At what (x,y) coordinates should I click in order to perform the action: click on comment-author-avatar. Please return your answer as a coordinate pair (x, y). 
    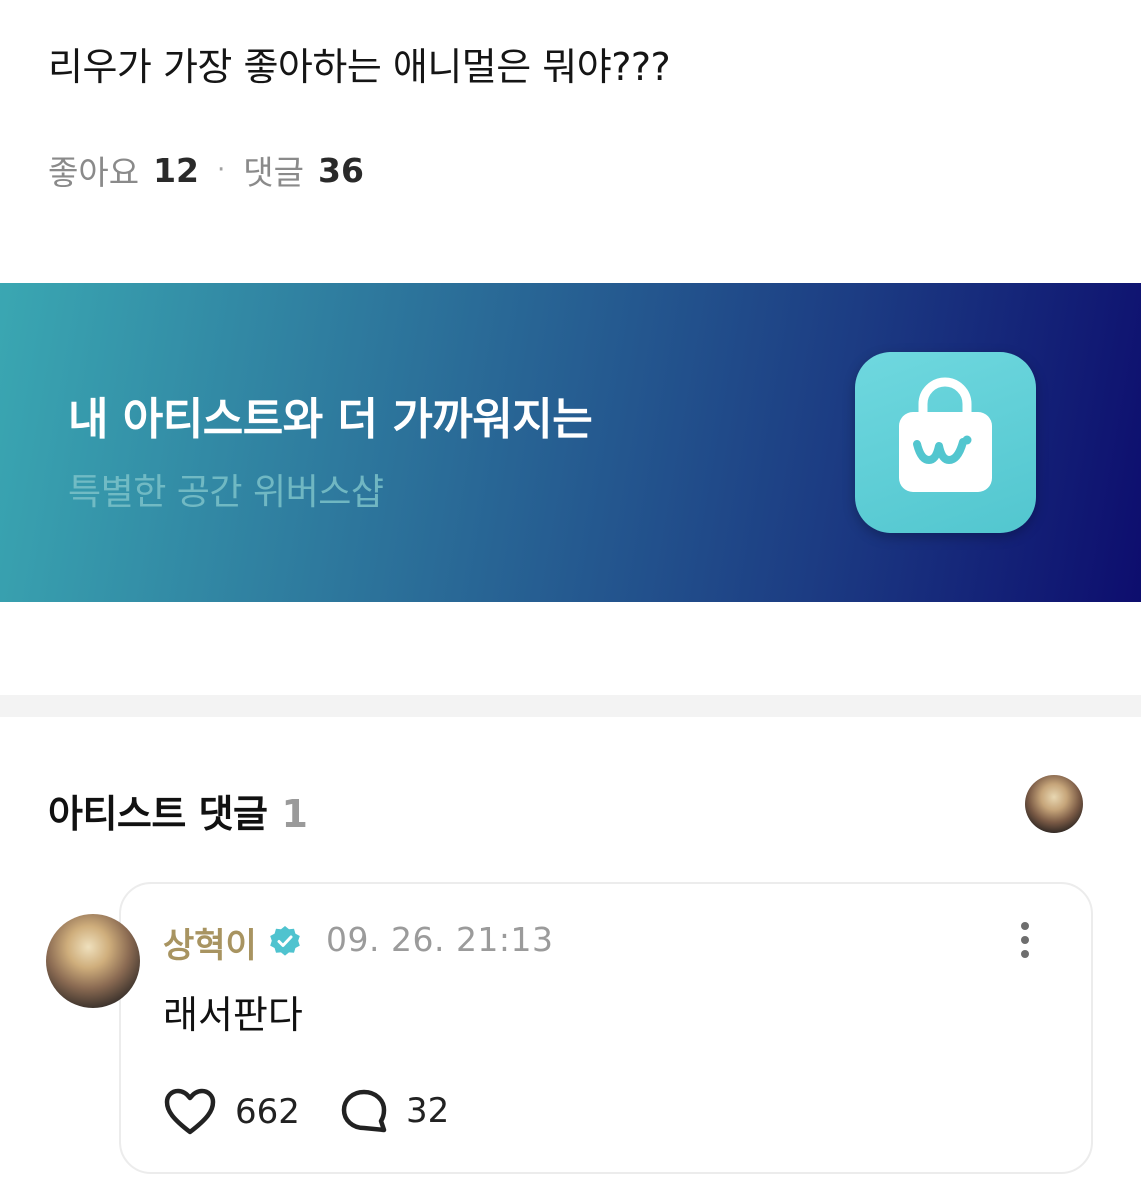
    Looking at the image, I should click on (93, 961).